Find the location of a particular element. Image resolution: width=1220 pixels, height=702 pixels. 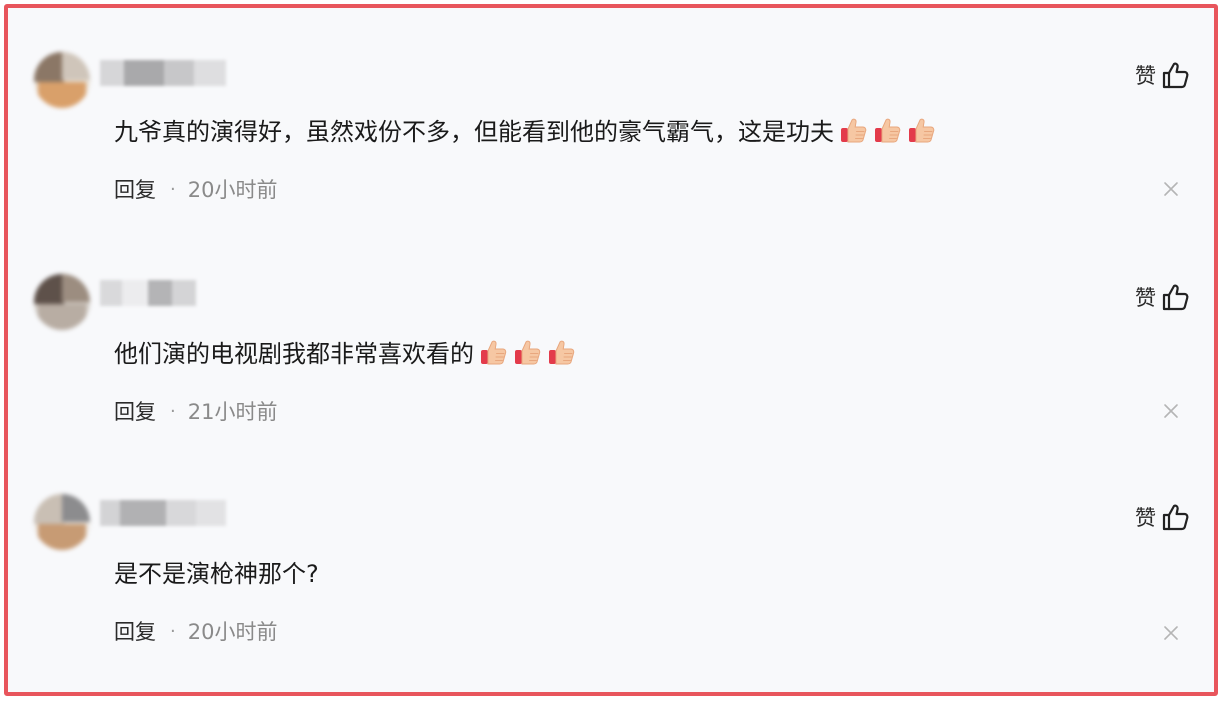

comment-meta: 回复 · 21小时前 is located at coordinates (195, 411).